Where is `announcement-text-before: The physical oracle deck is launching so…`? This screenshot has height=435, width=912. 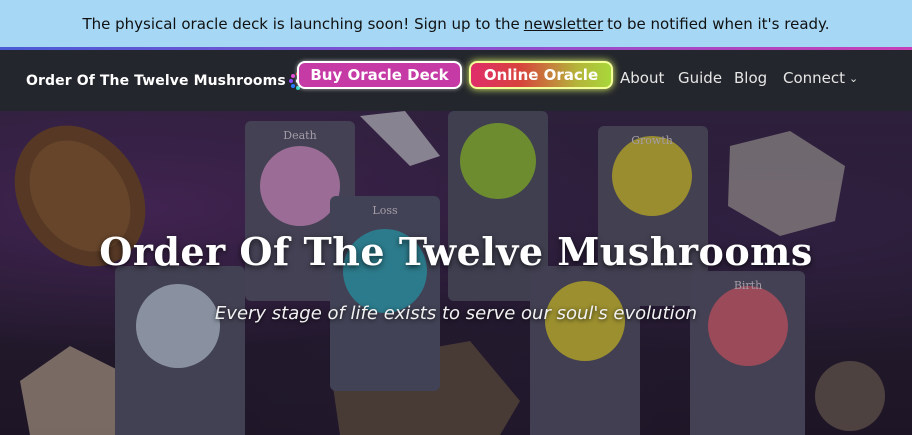
announcement-text-before: The physical oracle deck is launching so… is located at coordinates (301, 24).